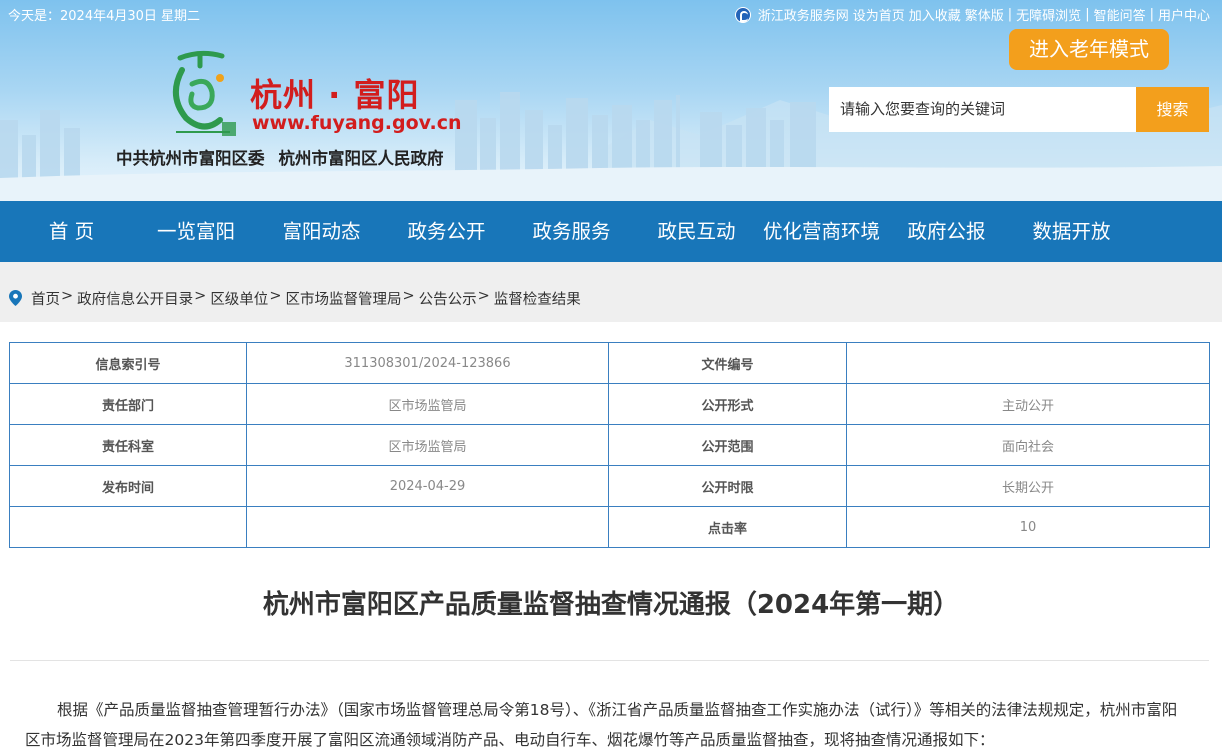  I want to click on breadcrumb-item-district-units: 区级单位, so click(239, 298).